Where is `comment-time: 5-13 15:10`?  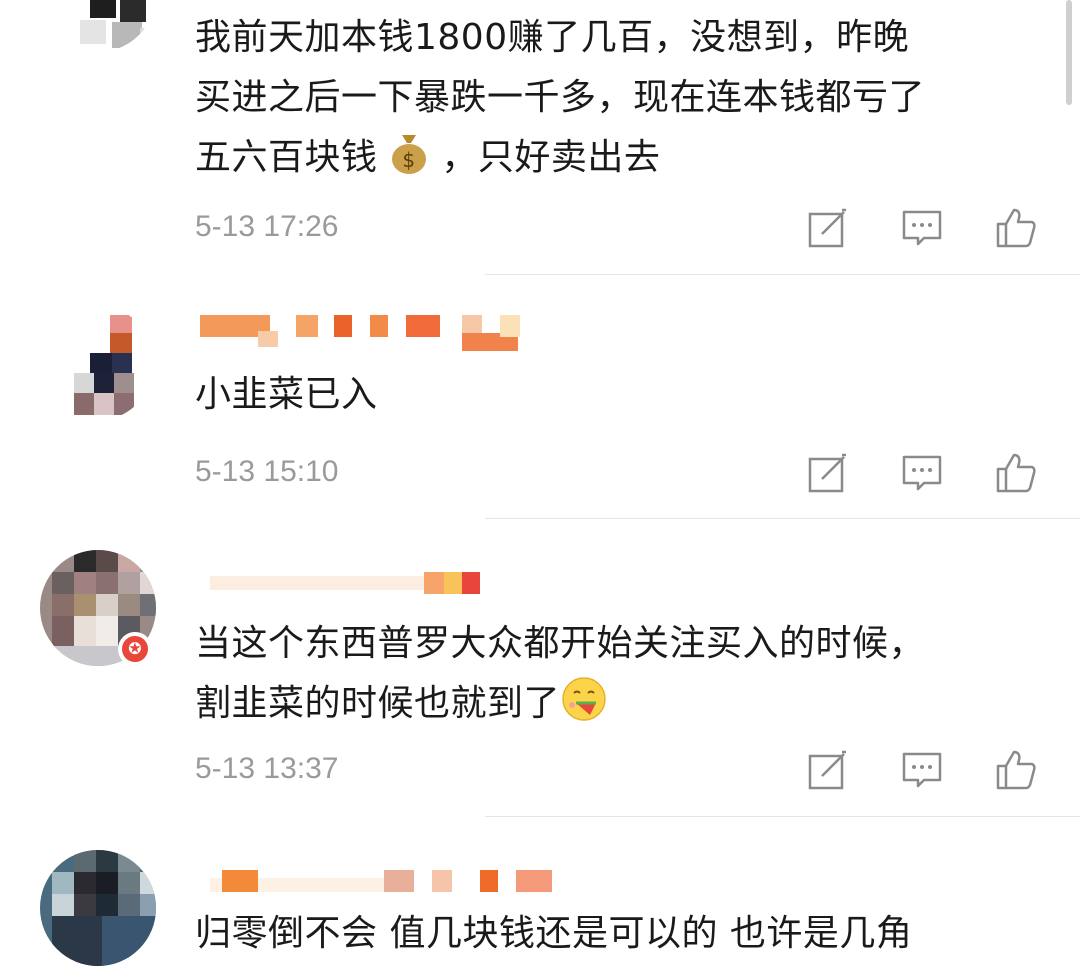 comment-time: 5-13 15:10 is located at coordinates (267, 471).